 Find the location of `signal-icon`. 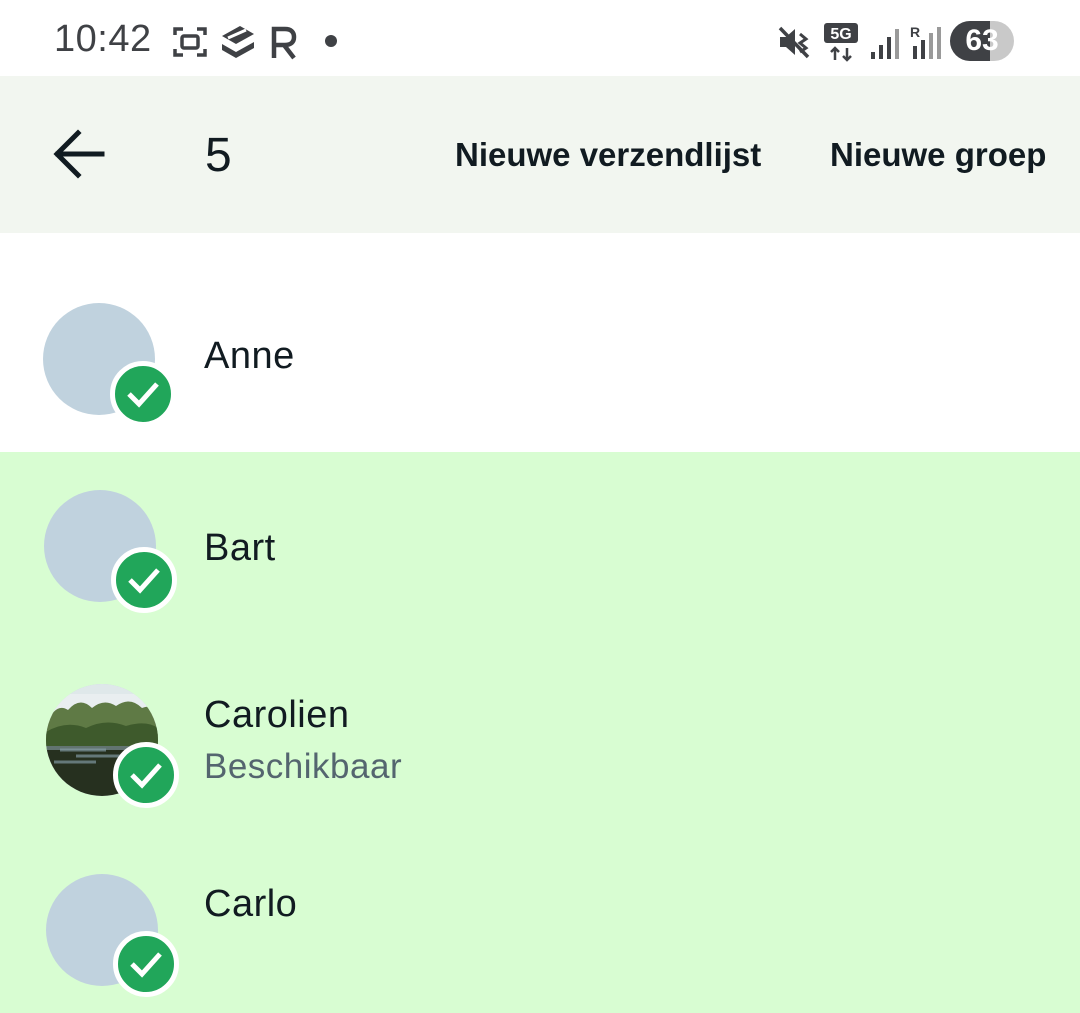

signal-icon is located at coordinates (885, 44).